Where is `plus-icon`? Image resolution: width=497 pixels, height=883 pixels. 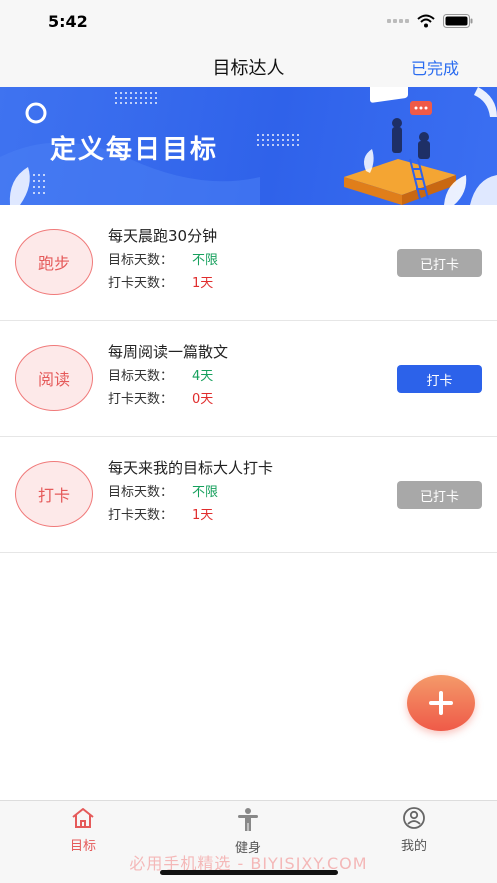 plus-icon is located at coordinates (441, 703).